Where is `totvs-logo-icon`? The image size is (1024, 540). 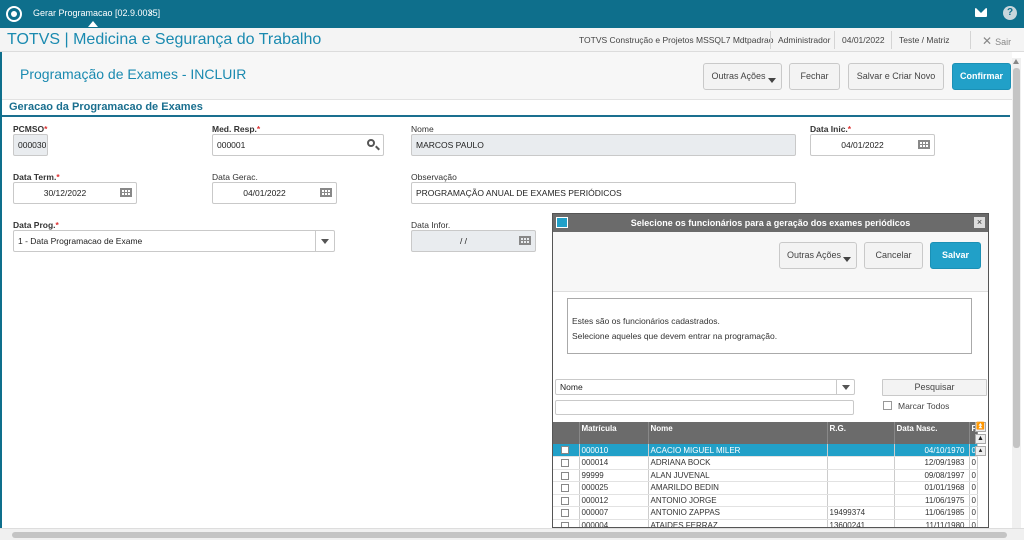
totvs-logo-icon is located at coordinates (14, 14).